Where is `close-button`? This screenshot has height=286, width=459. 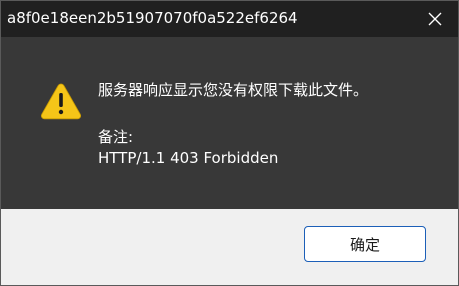 close-button is located at coordinates (435, 19).